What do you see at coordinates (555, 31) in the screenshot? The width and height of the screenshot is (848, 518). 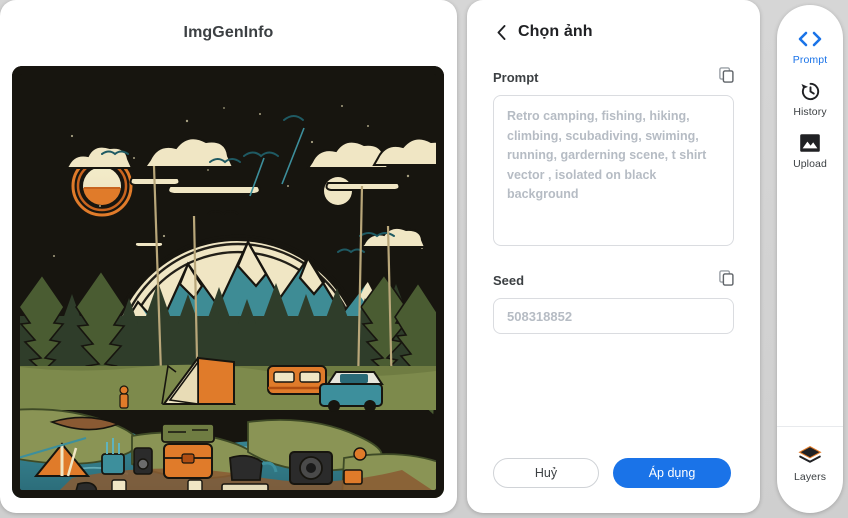 I see `panel-title: Chọn ảnh` at bounding box center [555, 31].